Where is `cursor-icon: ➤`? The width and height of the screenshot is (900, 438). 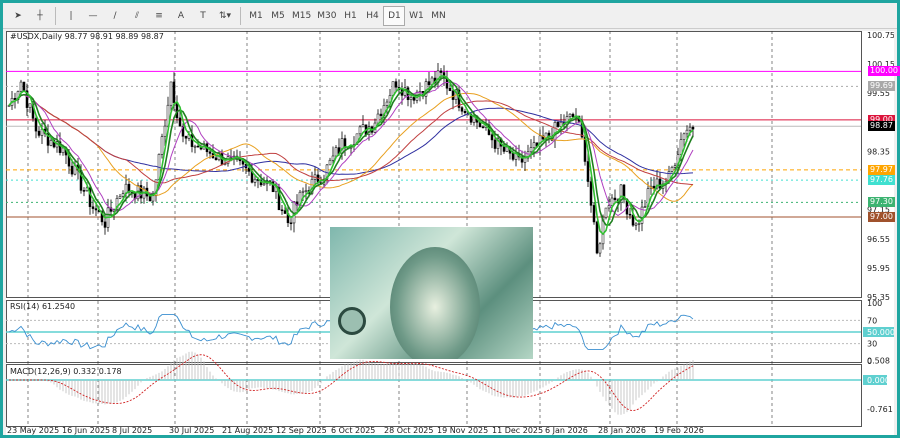 cursor-icon: ➤ is located at coordinates (18, 16).